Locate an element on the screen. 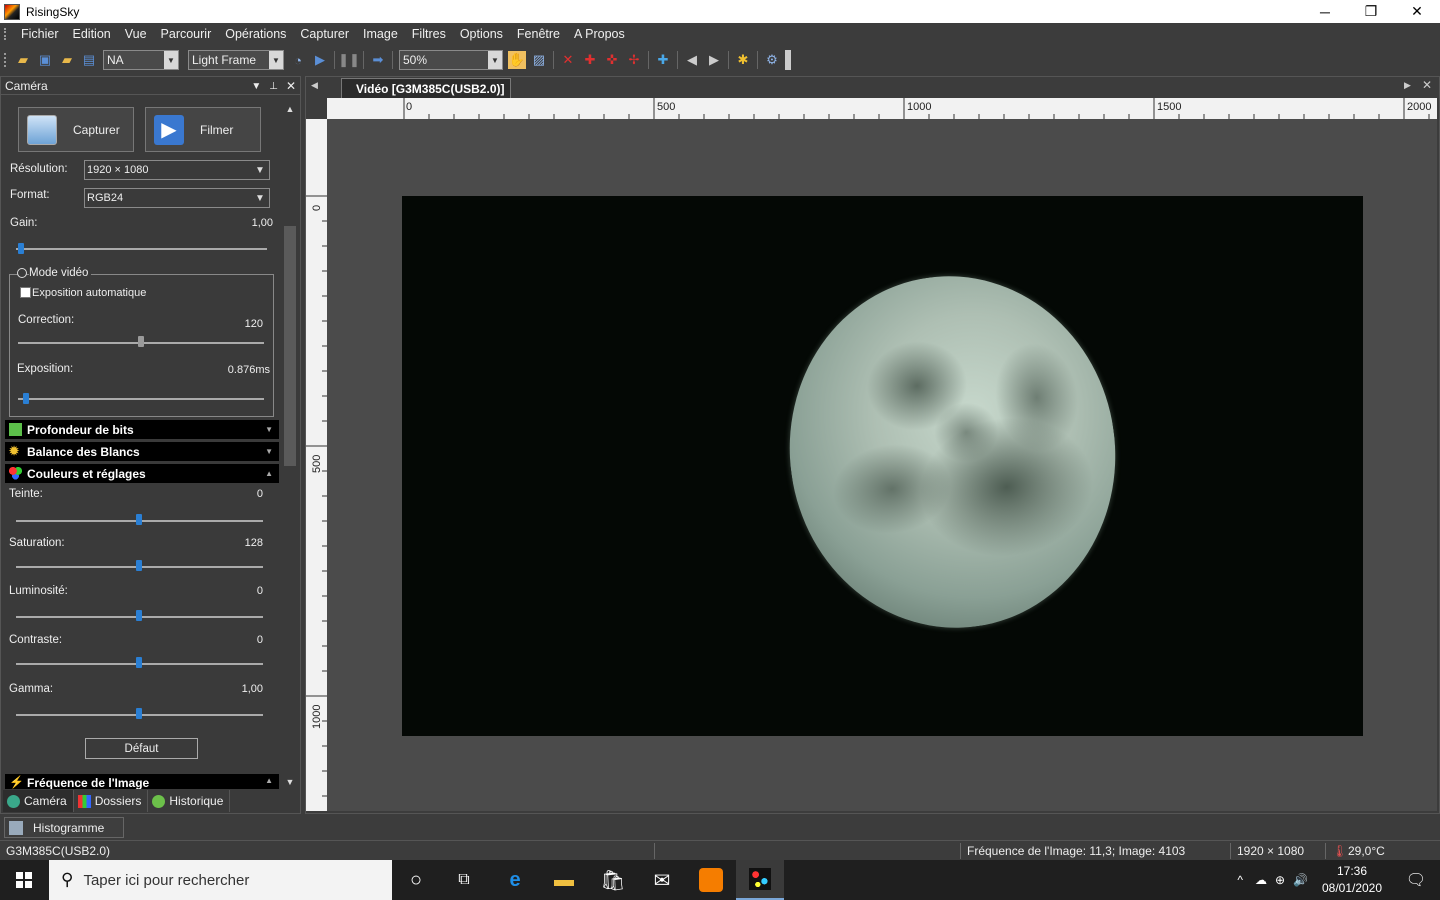 Image resolution: width=1440 pixels, height=900 pixels. close-tab-icon: ✕ is located at coordinates (1427, 85).